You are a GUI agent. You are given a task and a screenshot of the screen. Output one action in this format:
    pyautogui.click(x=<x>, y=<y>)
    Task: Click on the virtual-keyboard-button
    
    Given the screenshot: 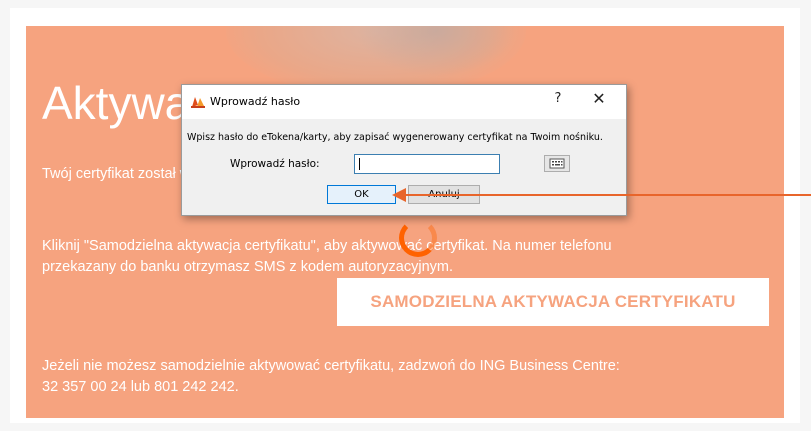 What is the action you would take?
    pyautogui.click(x=557, y=163)
    